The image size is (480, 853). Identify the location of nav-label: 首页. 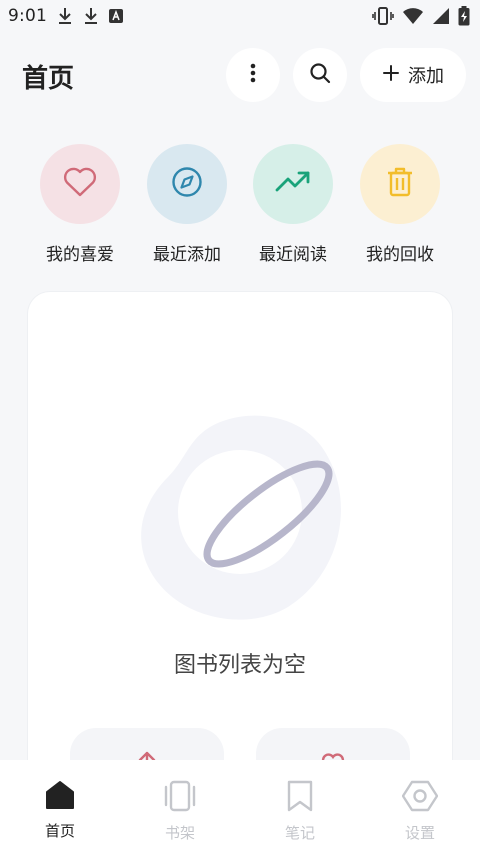
(59, 831).